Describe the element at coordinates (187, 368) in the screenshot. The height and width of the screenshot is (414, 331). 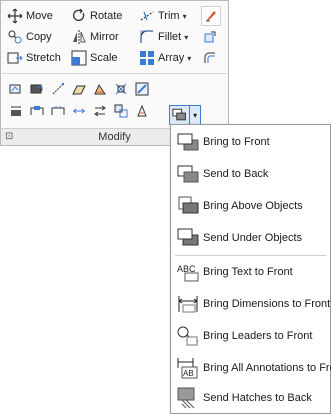
I see `bring-all-annotations-to-front-icon: AB` at that location.